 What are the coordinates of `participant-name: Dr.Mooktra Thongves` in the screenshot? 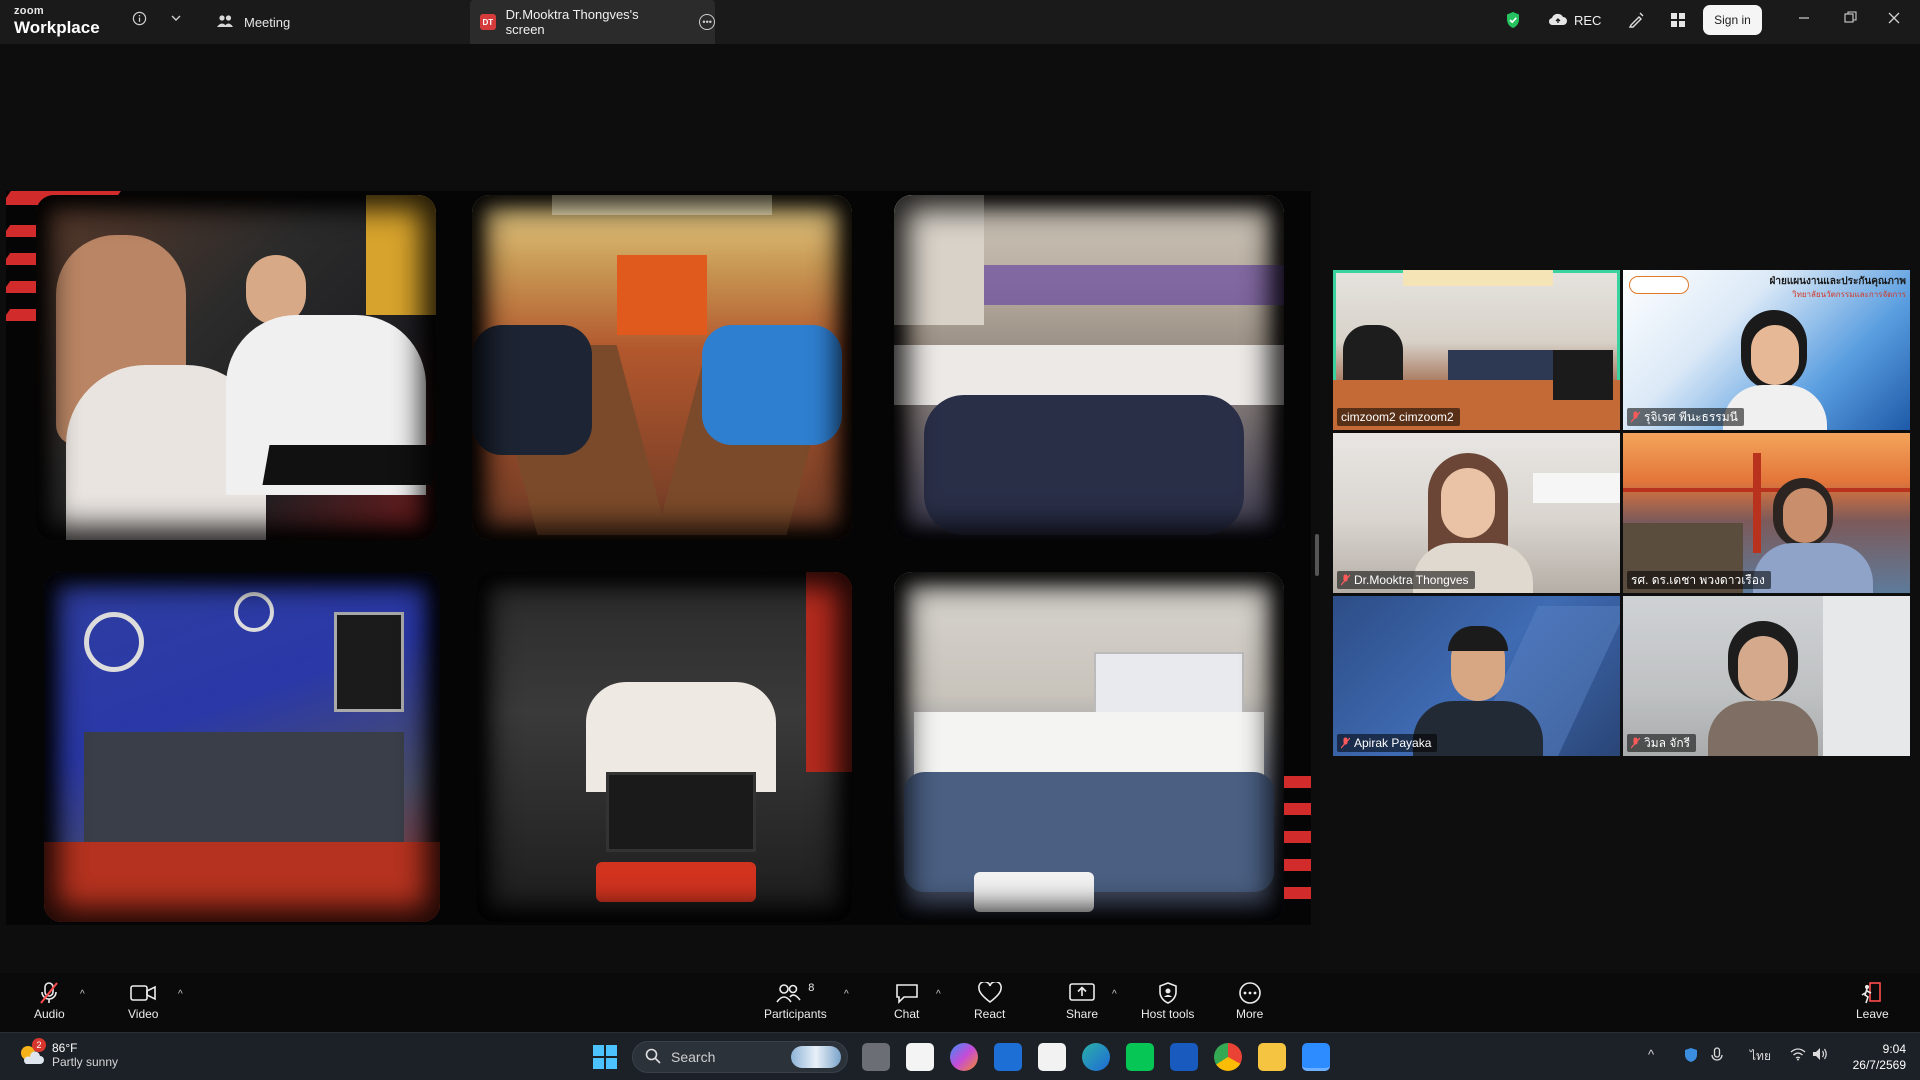 It's located at (1411, 580).